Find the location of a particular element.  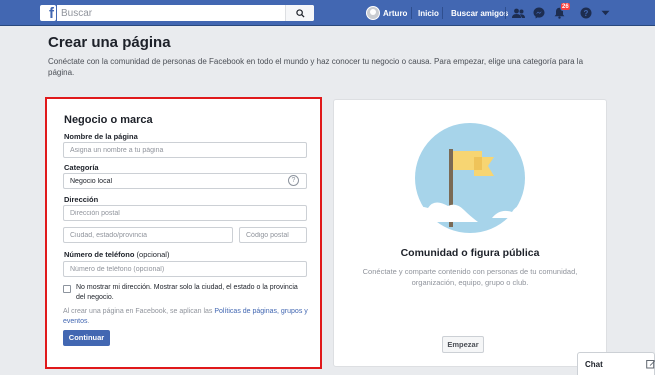

page-title: Crear una página is located at coordinates (109, 42).